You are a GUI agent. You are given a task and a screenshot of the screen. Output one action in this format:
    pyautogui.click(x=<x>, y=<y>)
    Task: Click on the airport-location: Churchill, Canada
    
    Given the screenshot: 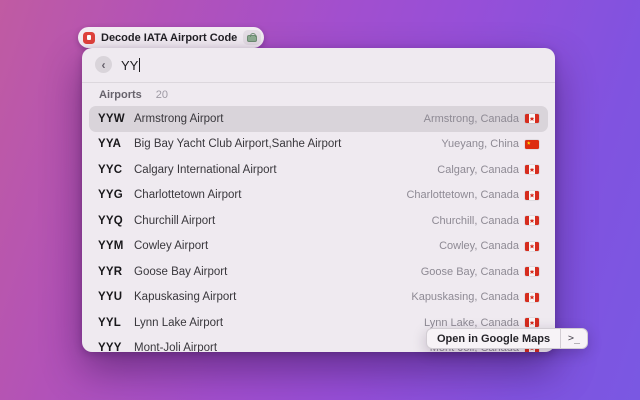 What is the action you would take?
    pyautogui.click(x=475, y=220)
    